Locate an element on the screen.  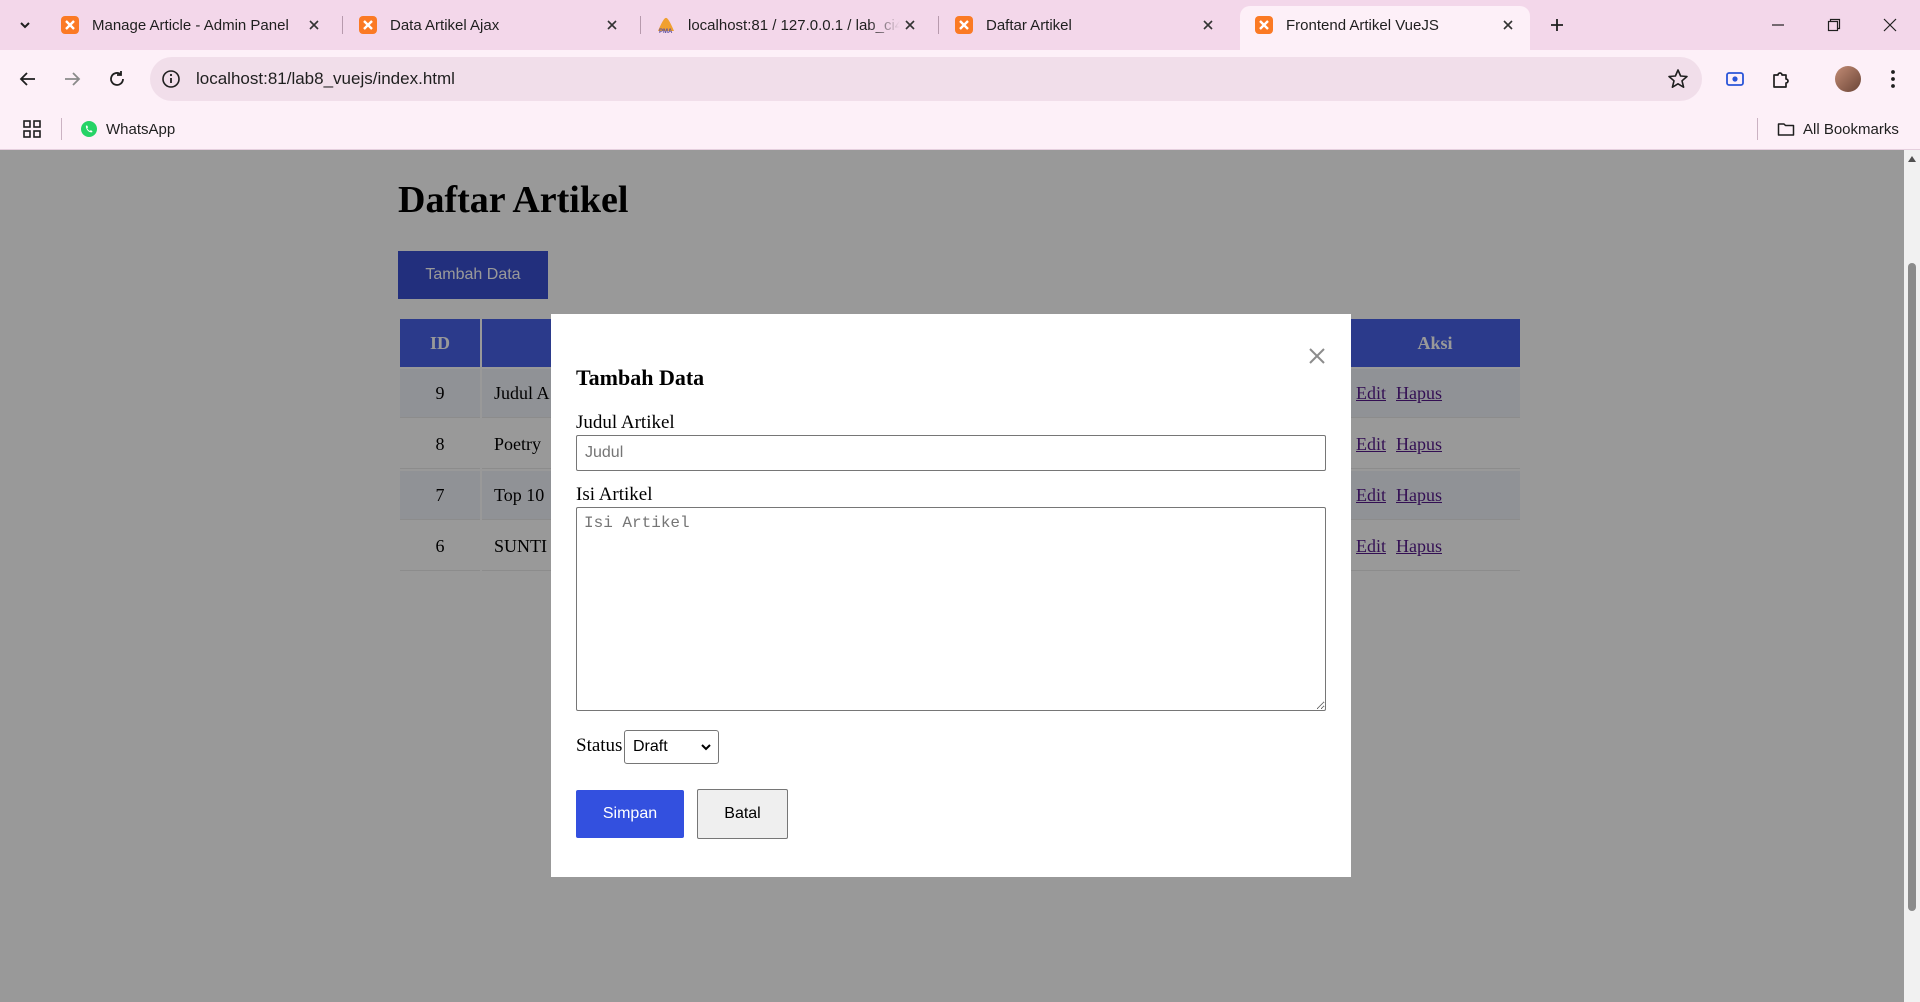
arrow-right-icon is located at coordinates (73, 79).